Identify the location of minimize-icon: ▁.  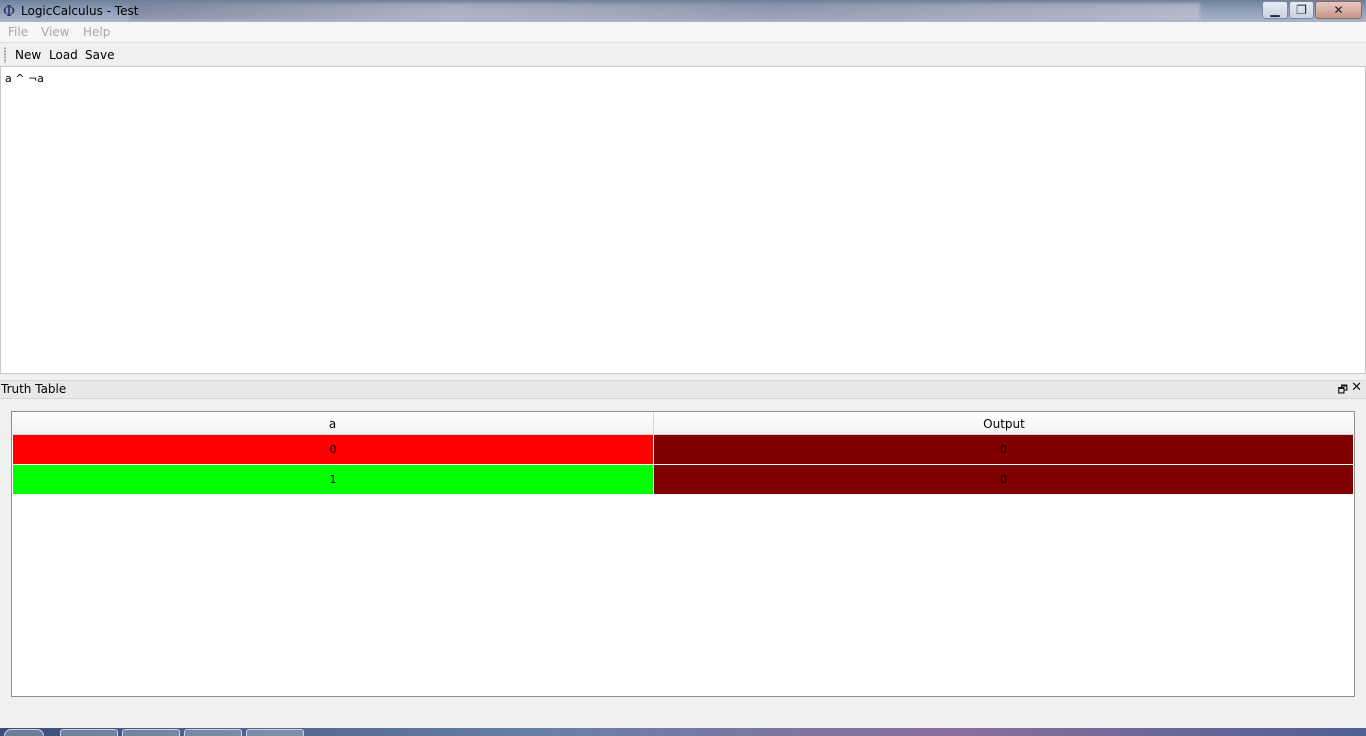
(1275, 10).